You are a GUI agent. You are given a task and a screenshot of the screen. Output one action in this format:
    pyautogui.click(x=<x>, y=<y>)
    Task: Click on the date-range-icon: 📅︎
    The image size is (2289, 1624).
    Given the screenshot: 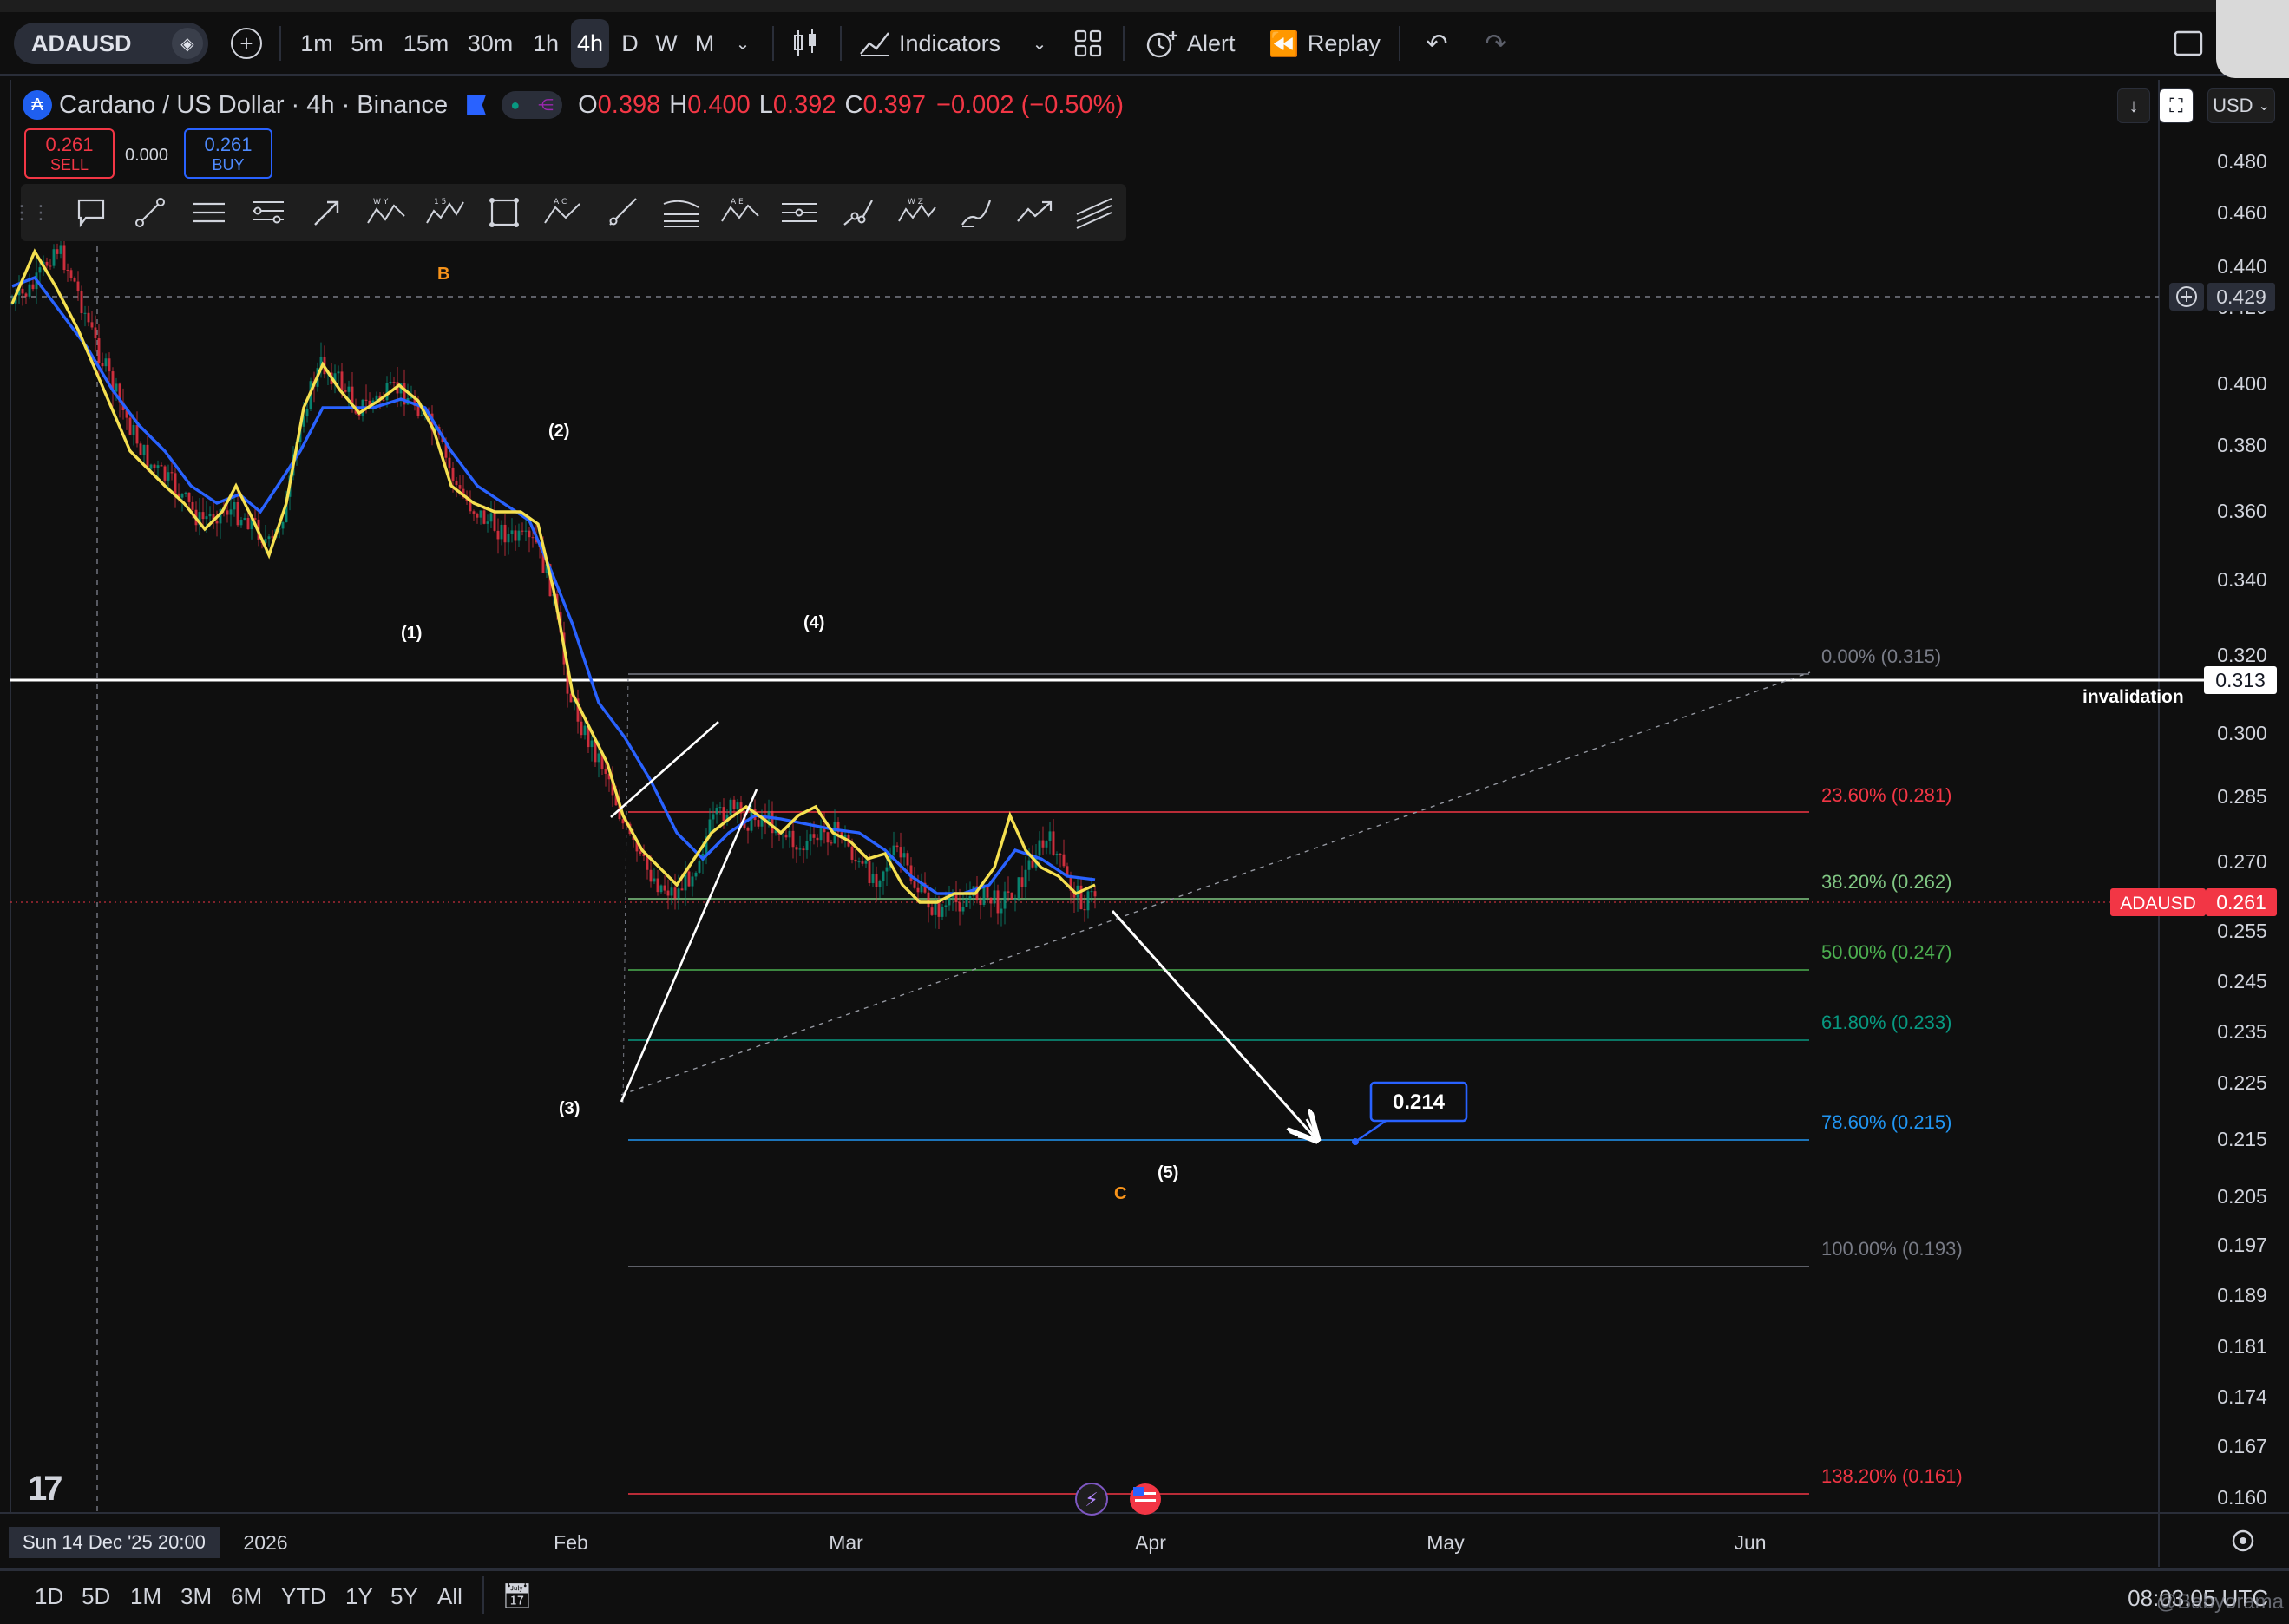 What is the action you would take?
    pyautogui.click(x=517, y=1595)
    